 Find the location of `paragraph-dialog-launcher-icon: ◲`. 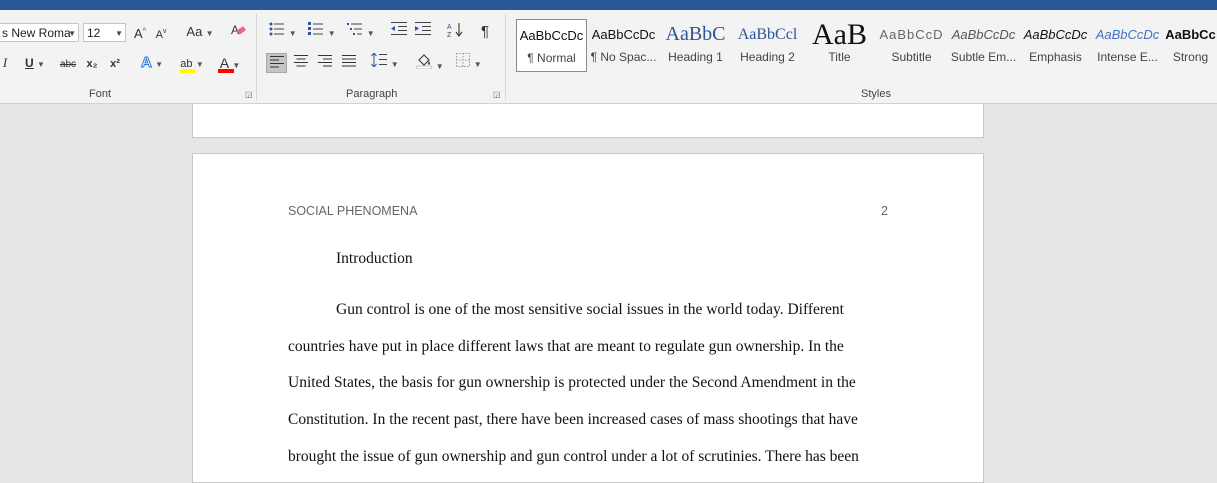

paragraph-dialog-launcher-icon: ◲ is located at coordinates (497, 94).